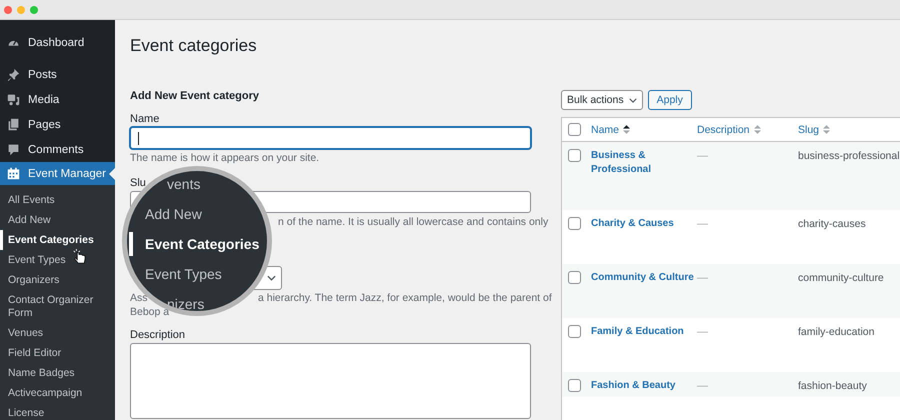  Describe the element at coordinates (57, 280) in the screenshot. I see `submenu-item: Organizers` at that location.